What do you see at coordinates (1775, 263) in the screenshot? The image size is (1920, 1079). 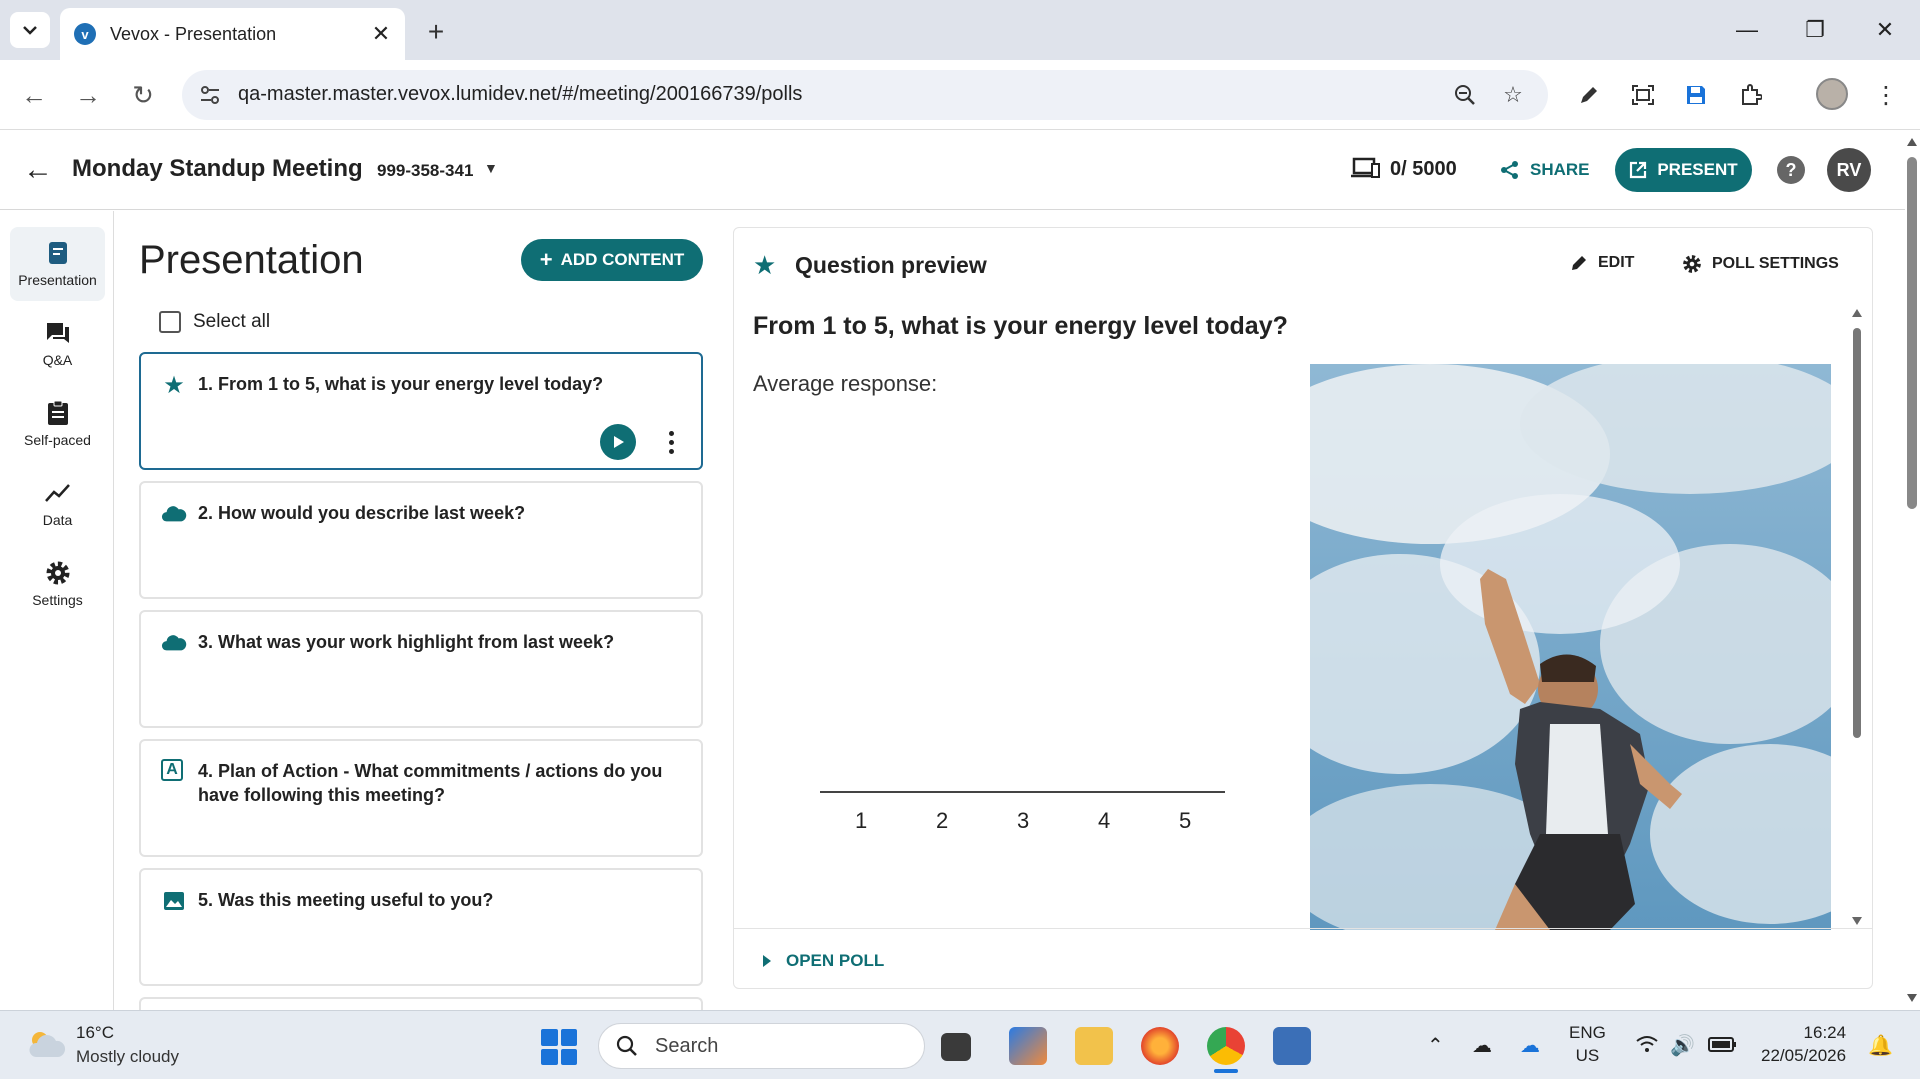 I see `poll-settings-label: POLL SETTINGS` at bounding box center [1775, 263].